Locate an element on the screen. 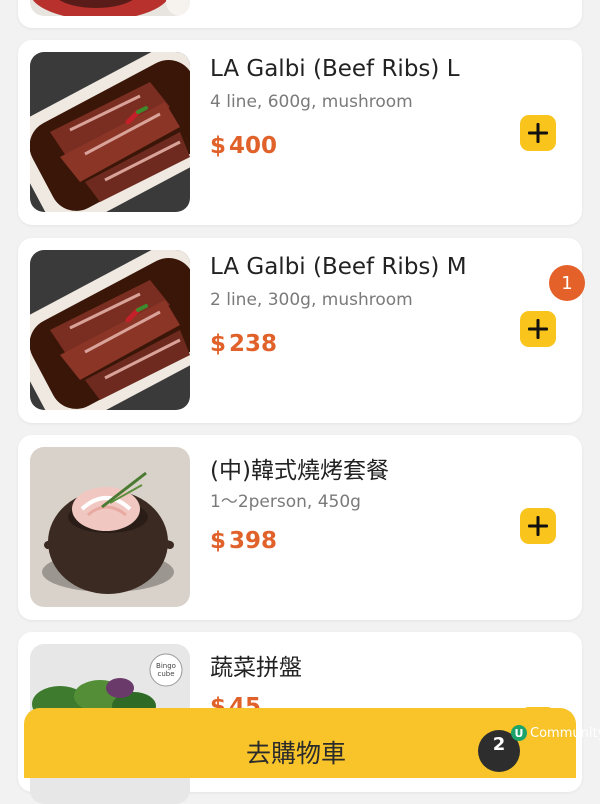  watermark-text: Community is located at coordinates (565, 733).